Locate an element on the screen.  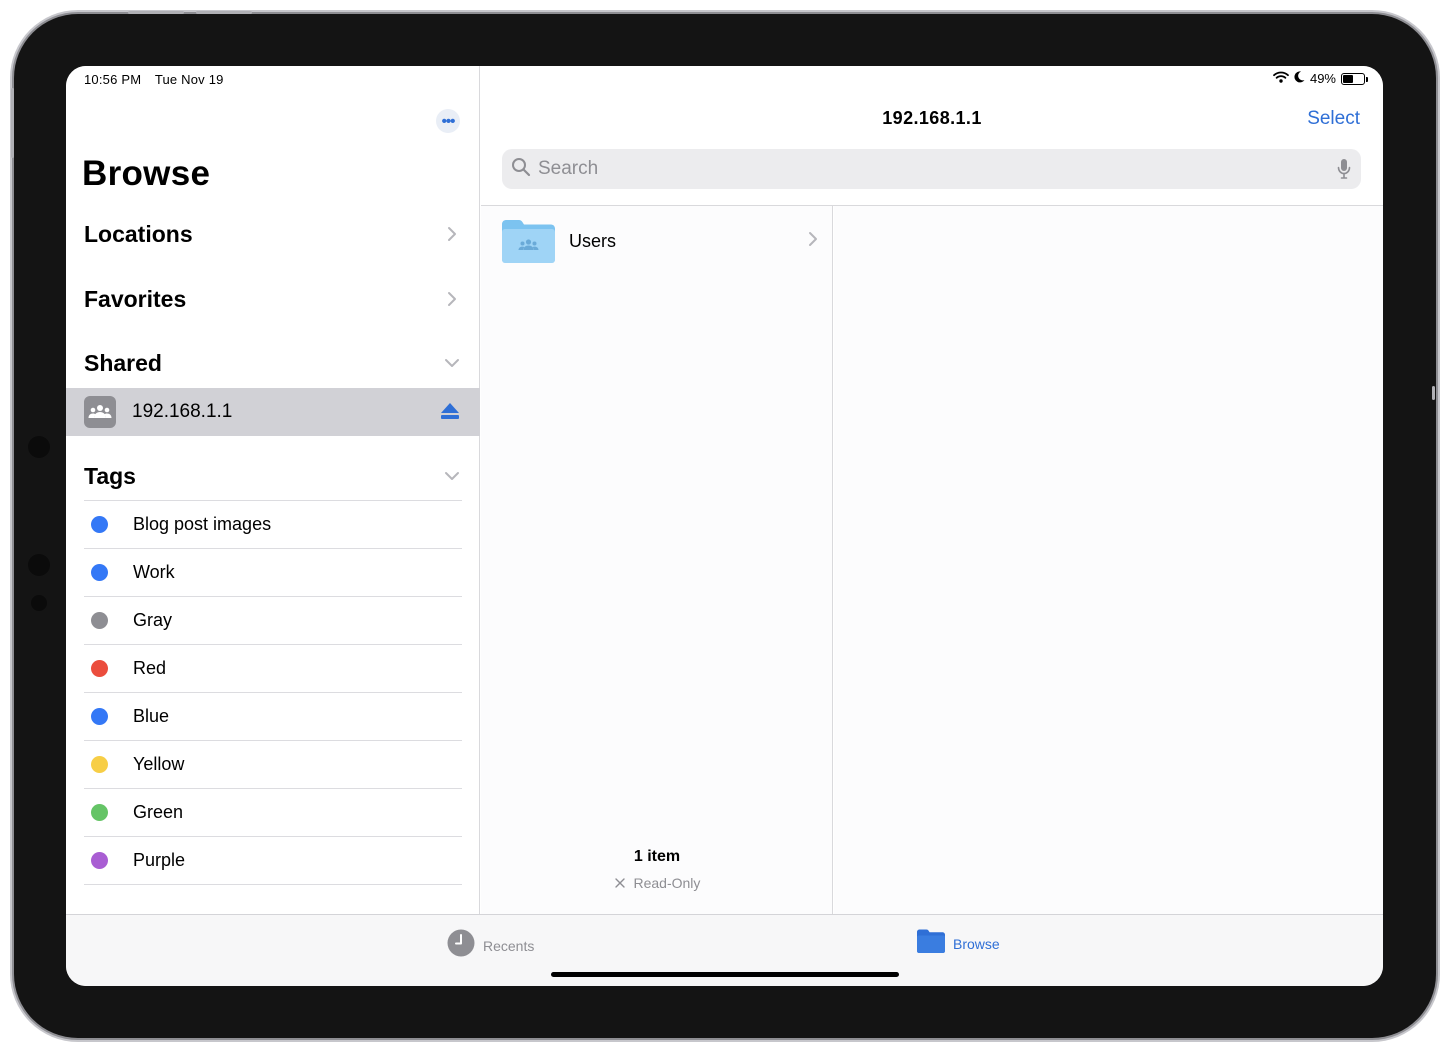
tag-item: Blue is located at coordinates (273, 716).